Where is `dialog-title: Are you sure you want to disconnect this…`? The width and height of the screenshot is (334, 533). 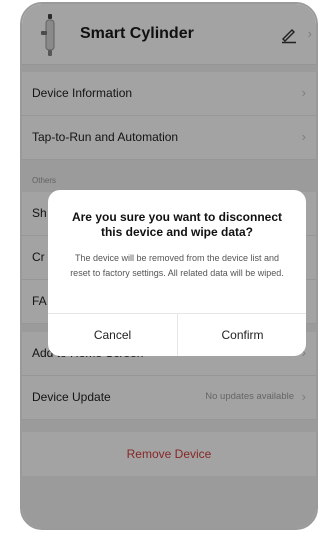 dialog-title: Are you sure you want to disconnect this… is located at coordinates (177, 224).